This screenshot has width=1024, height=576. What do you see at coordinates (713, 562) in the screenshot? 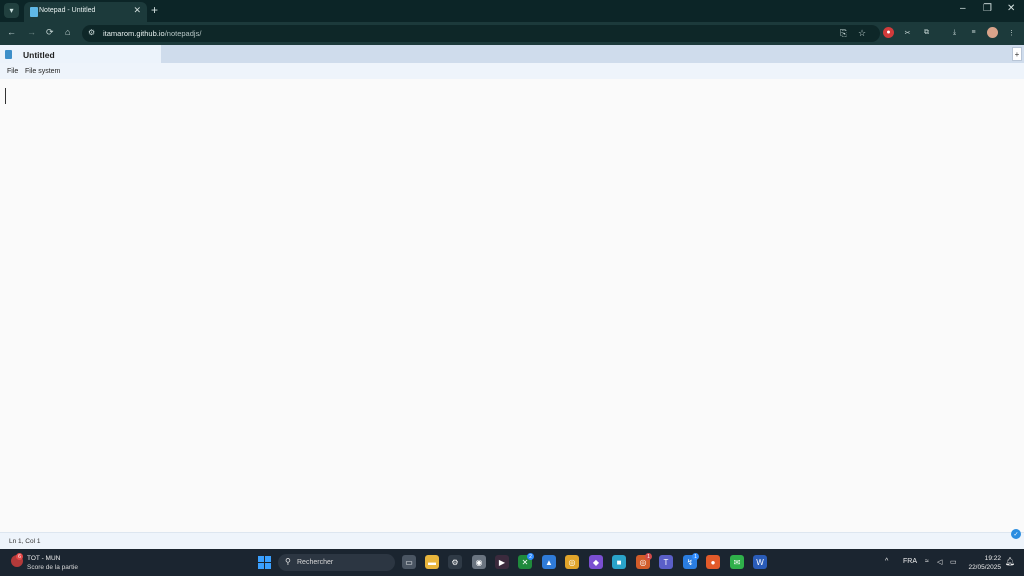
I see `firefox-icon: ●` at bounding box center [713, 562].